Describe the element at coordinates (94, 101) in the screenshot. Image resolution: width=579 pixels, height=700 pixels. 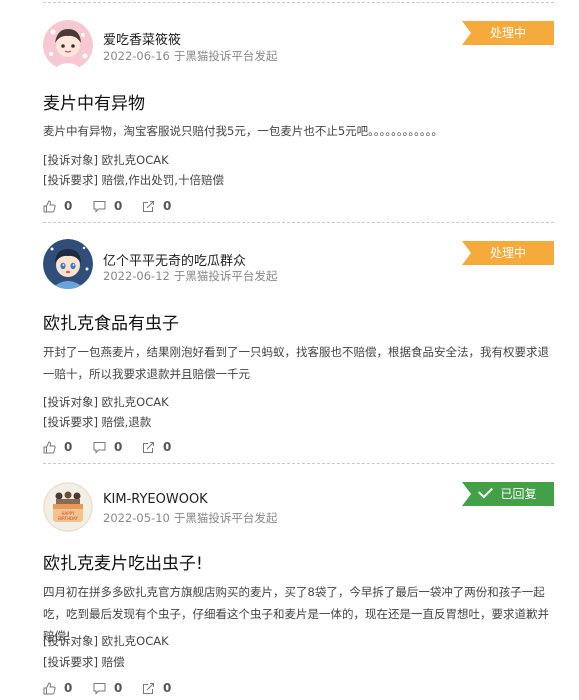
I see `complaint-title: 麦片中有异物` at that location.